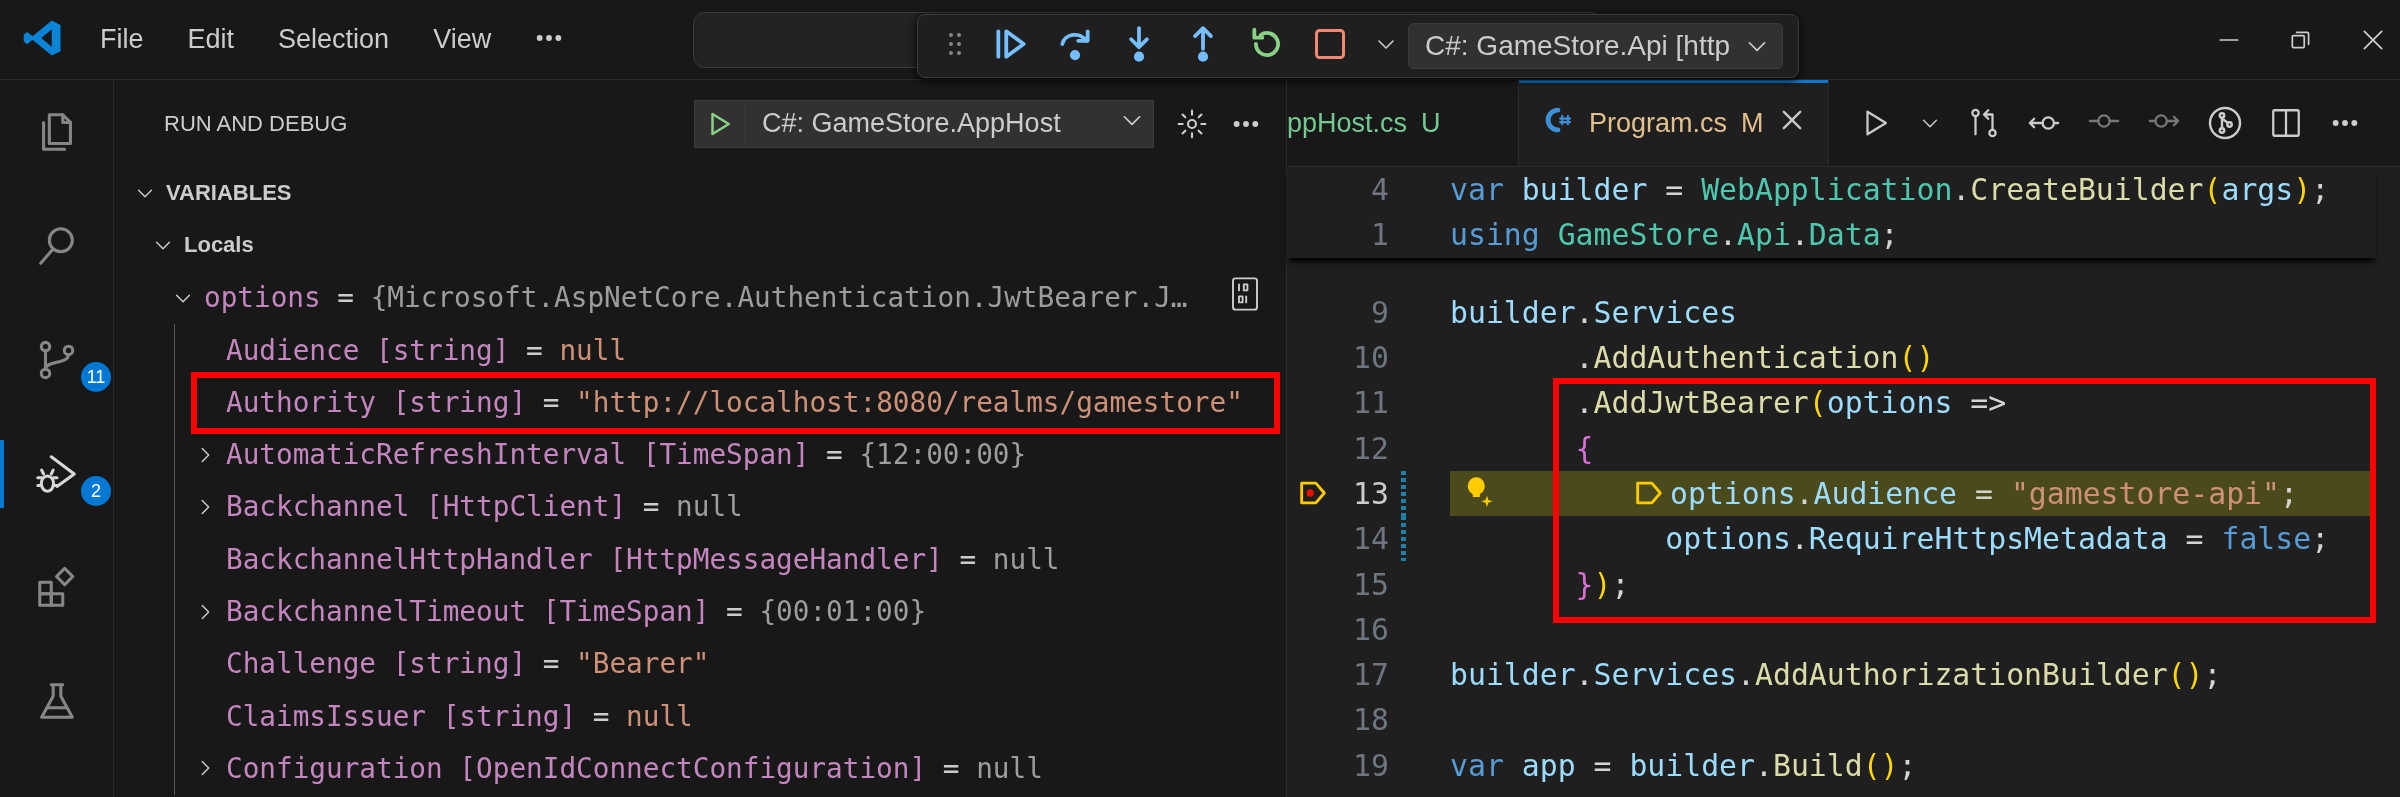 The width and height of the screenshot is (2400, 797). Describe the element at coordinates (1192, 123) in the screenshot. I see `gear-icon` at that location.